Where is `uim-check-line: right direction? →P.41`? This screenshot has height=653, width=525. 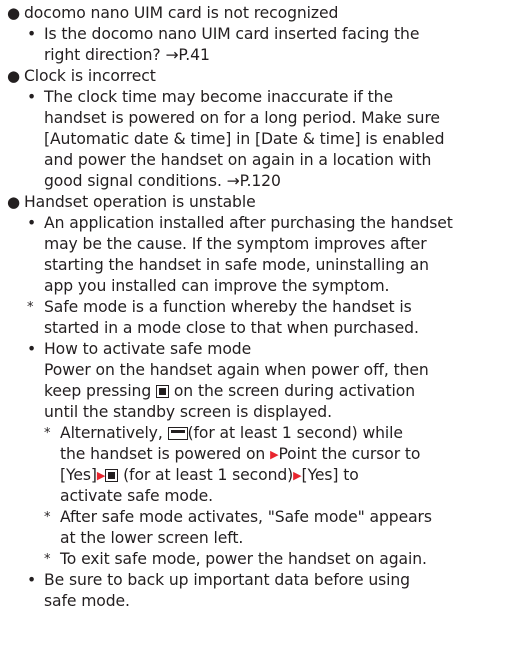
uim-check-line: right direction? →P.41 is located at coordinates (127, 55).